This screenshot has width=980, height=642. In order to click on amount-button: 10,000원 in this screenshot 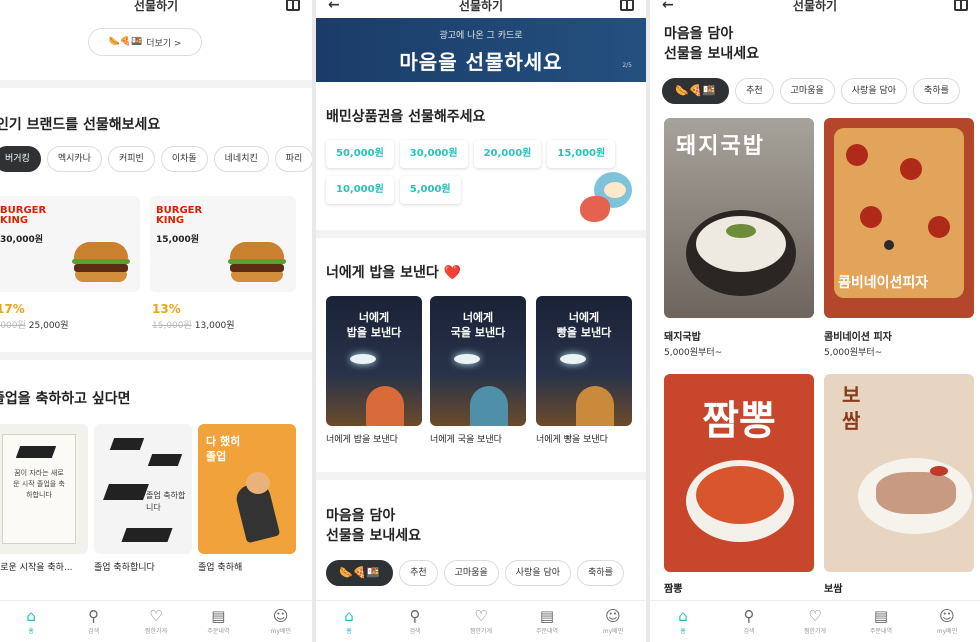, I will do `click(360, 190)`.